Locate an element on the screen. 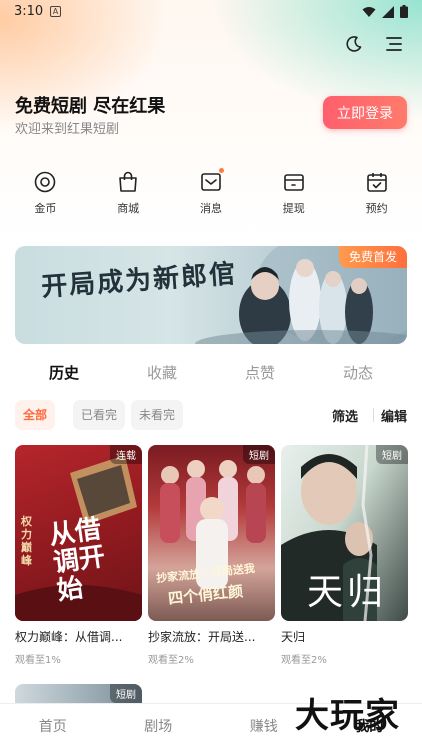  quick-menu-label: 消息 is located at coordinates (210, 208).